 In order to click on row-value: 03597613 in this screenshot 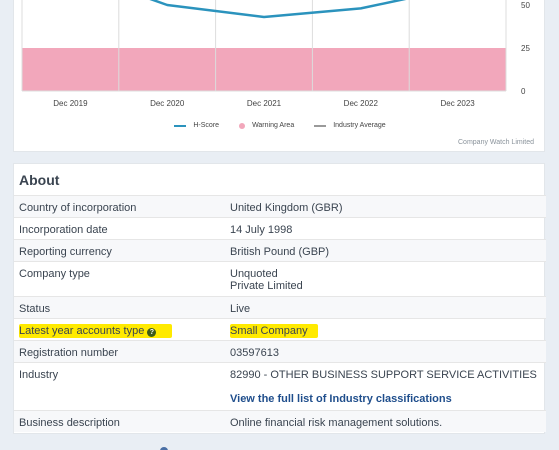, I will do `click(254, 353)`.